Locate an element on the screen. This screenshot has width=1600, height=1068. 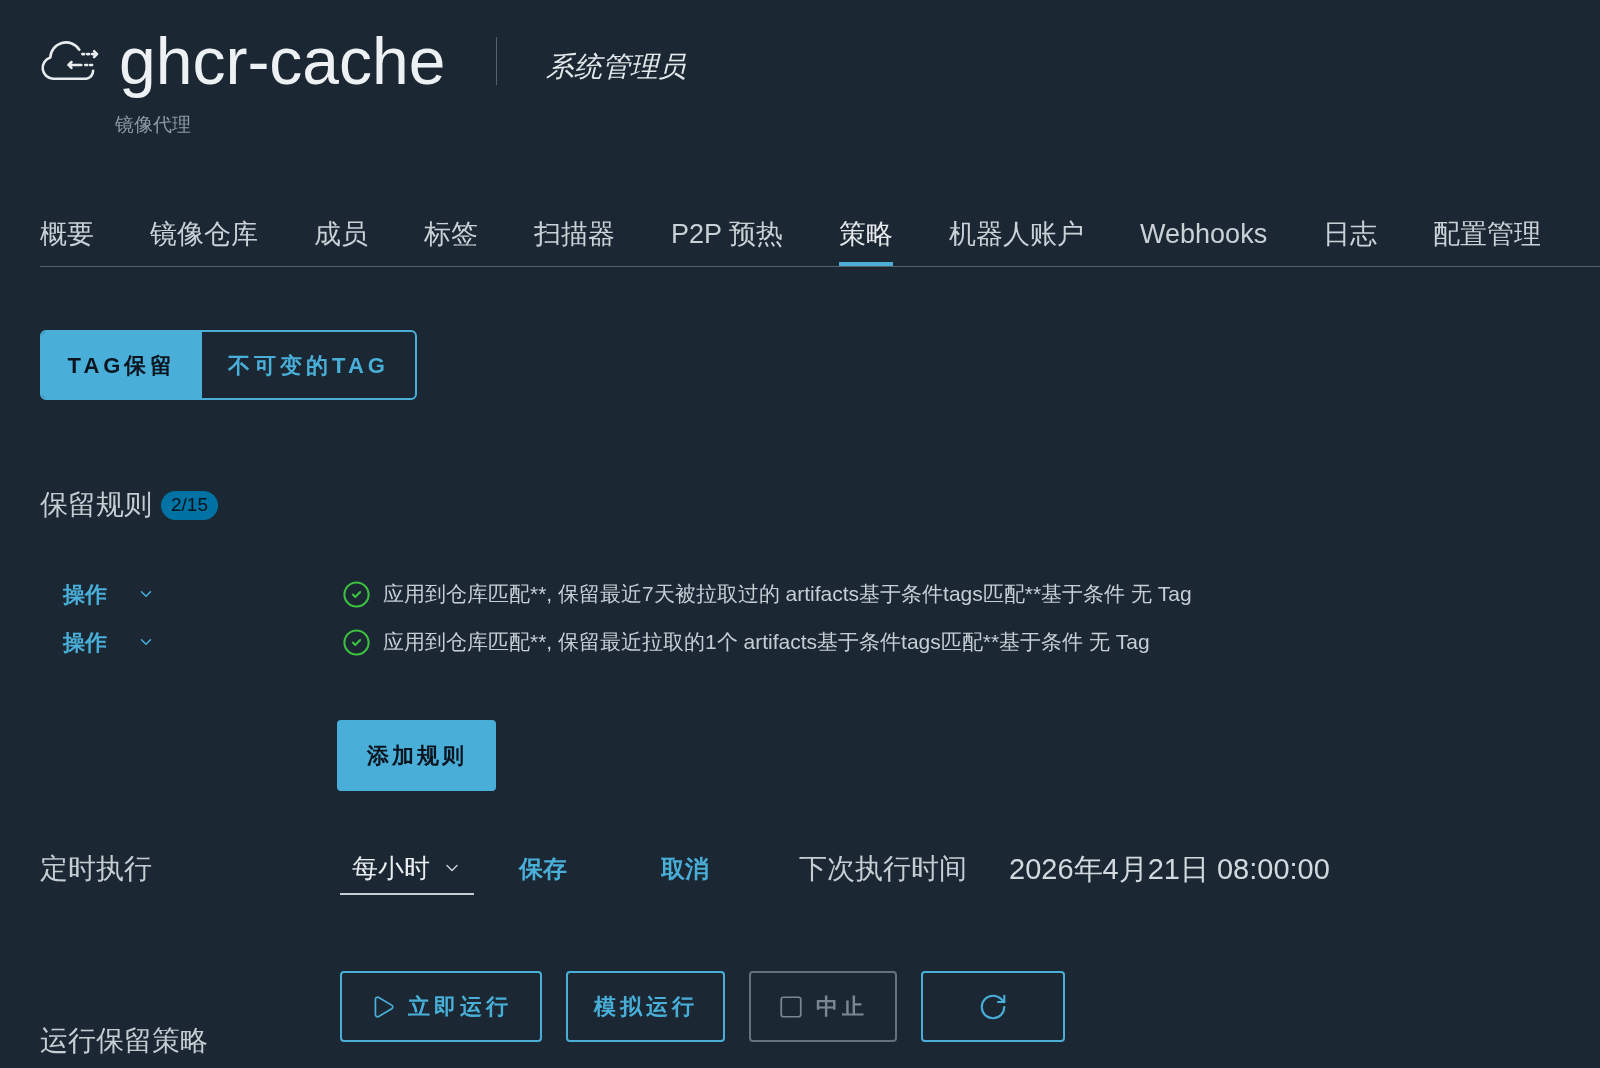
section-title: 保留规则 is located at coordinates (96, 505).